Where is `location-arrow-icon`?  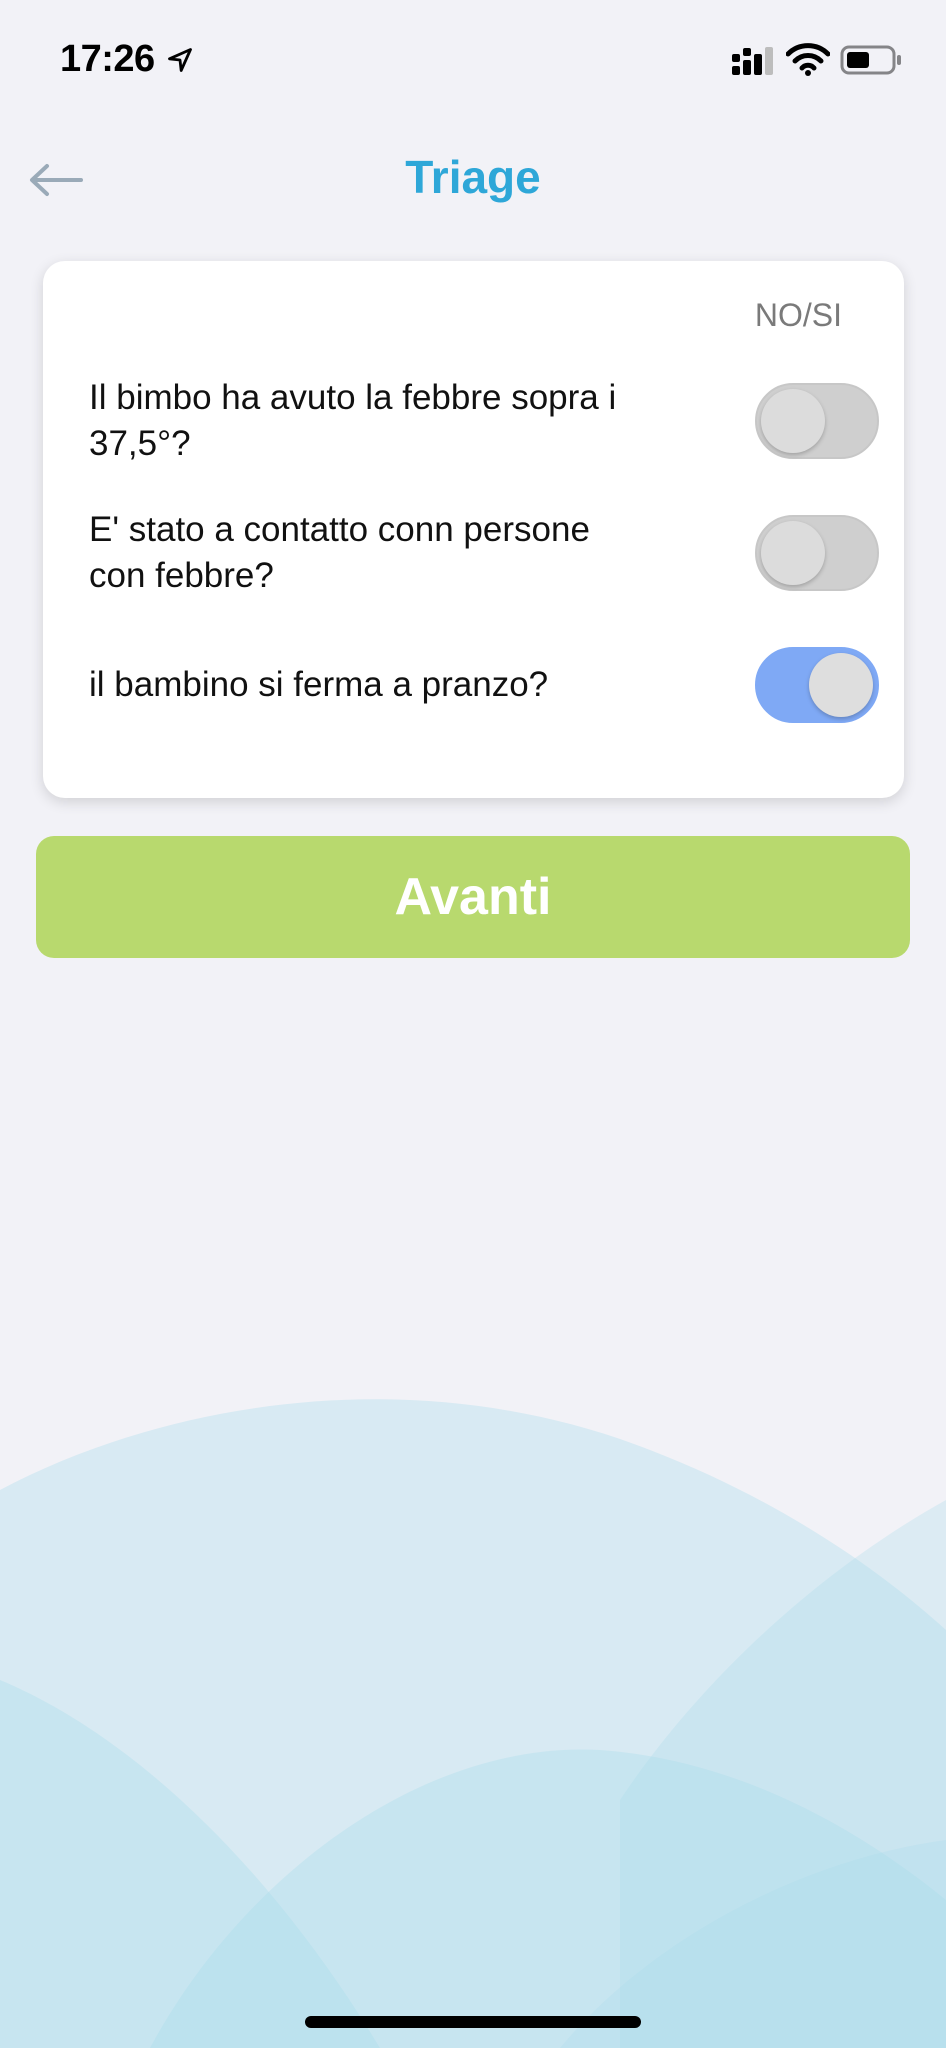
location-arrow-icon is located at coordinates (180, 60).